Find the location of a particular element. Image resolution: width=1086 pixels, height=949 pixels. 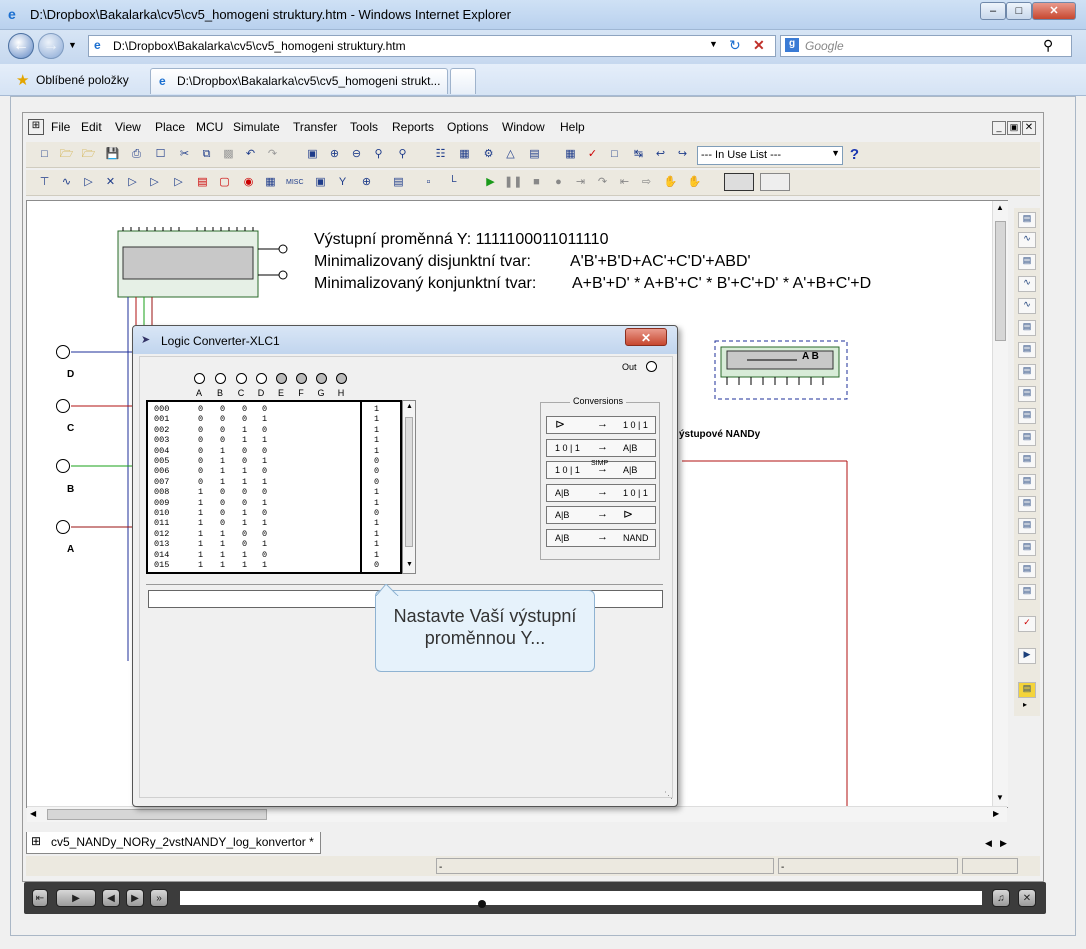

truth-table-row: 008 1 0 0 0 1 is located at coordinates (275, 492).